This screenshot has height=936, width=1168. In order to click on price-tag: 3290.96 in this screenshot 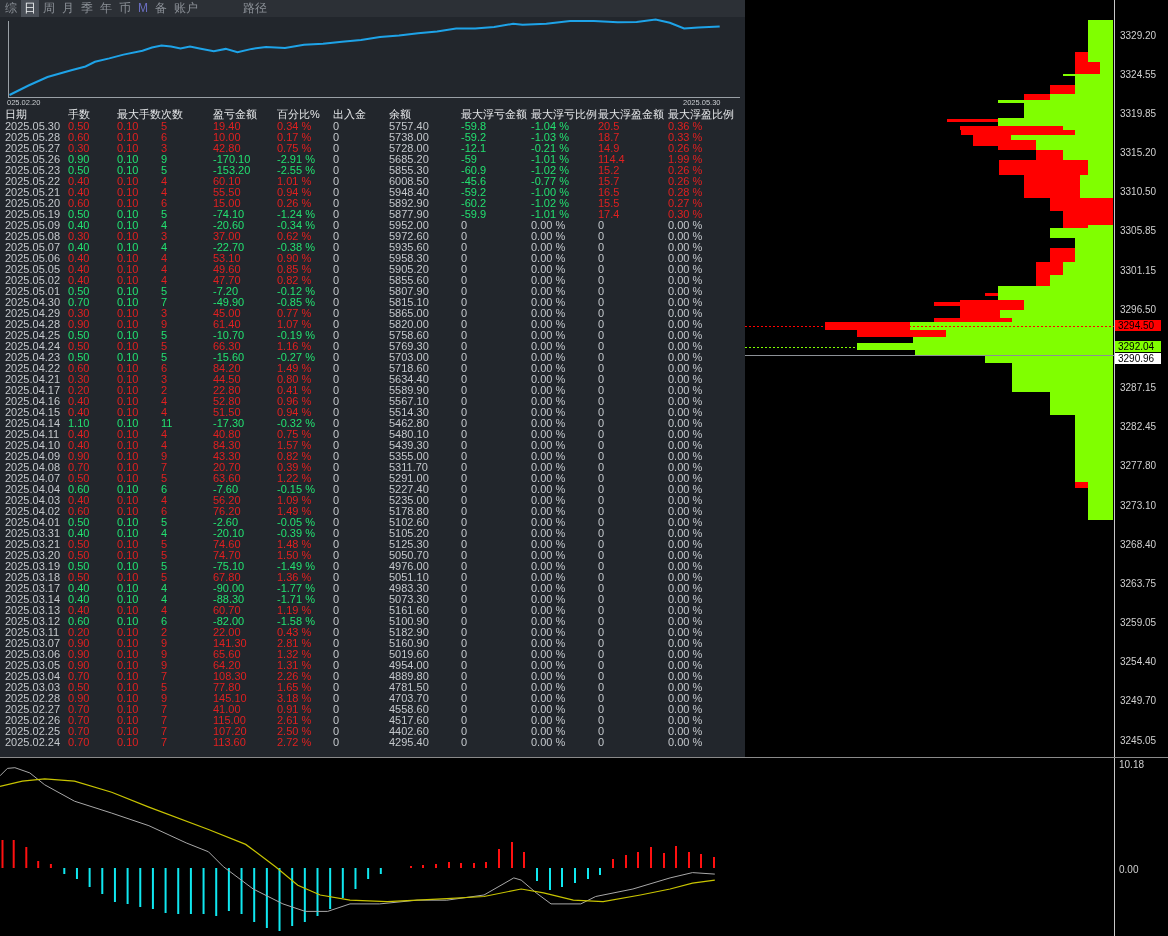, I will do `click(1138, 358)`.